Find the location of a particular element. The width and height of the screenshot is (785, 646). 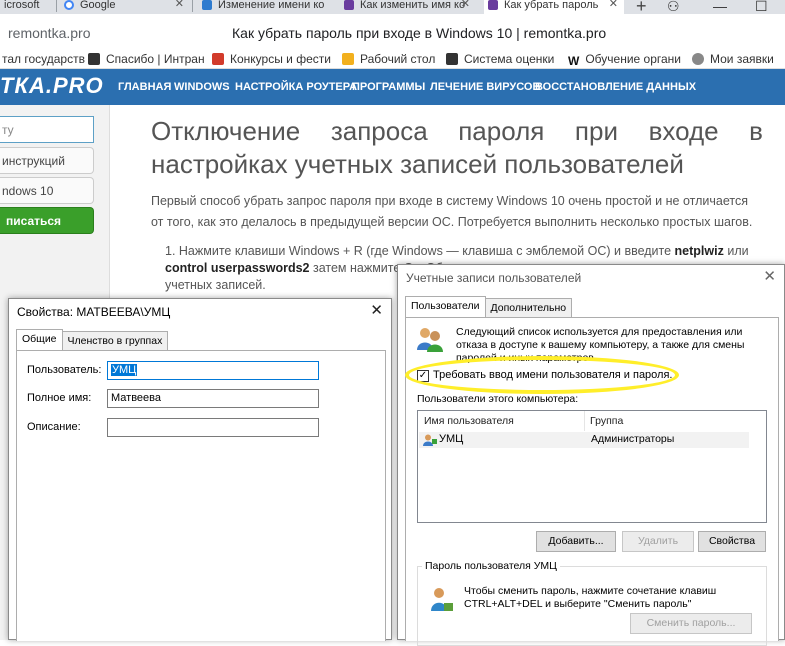

bookmark-item: Конкурсы и фести is located at coordinates (271, 59).